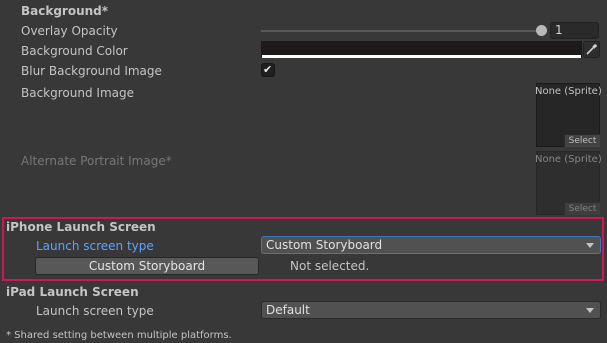 The image size is (607, 343). I want to click on background-color-label: Background Color, so click(74, 51).